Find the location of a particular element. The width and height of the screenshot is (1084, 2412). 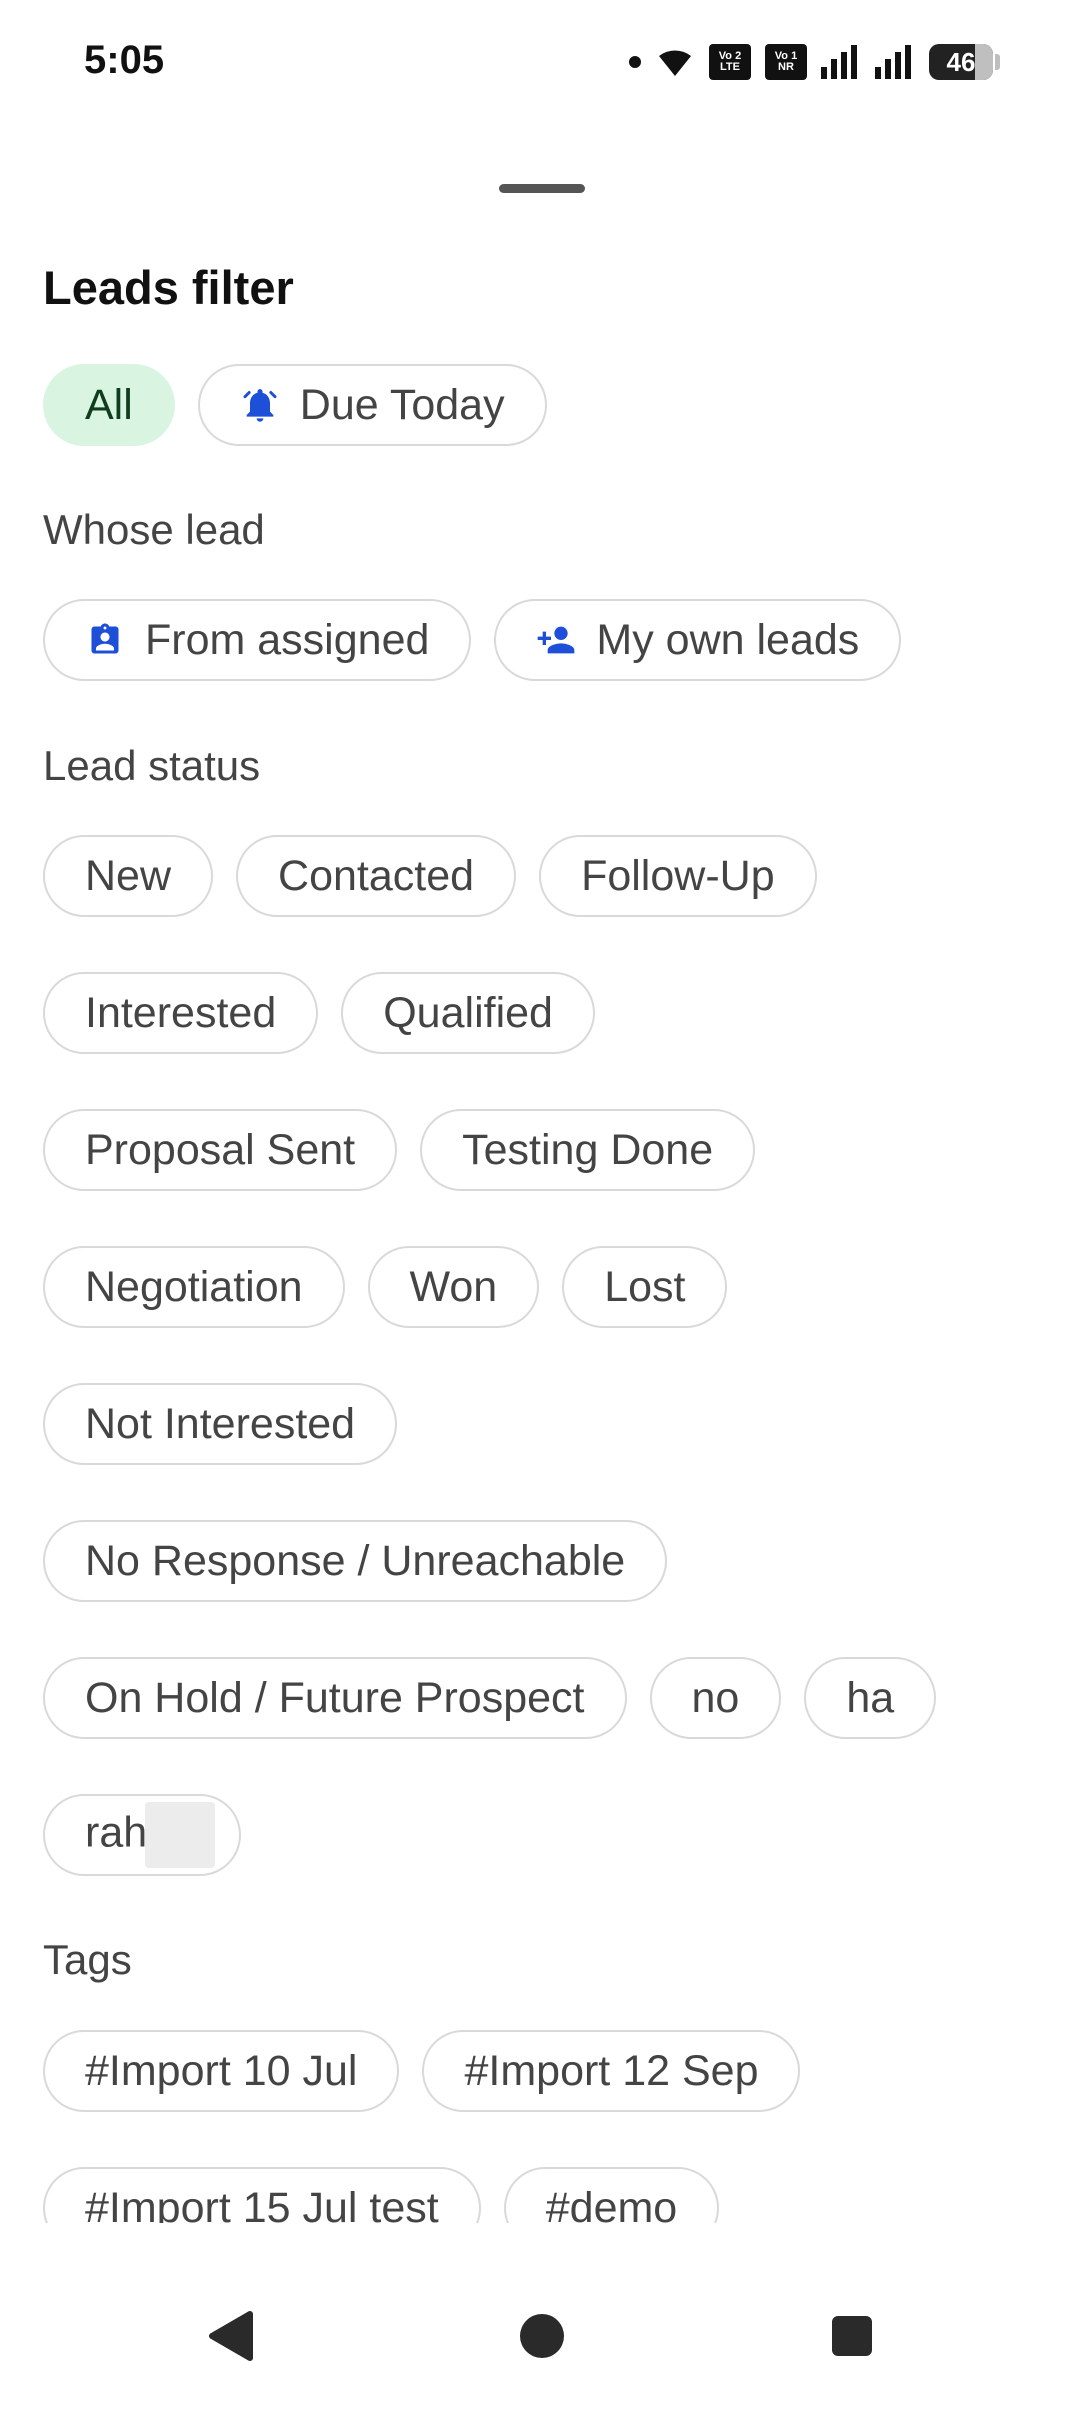

chip-label: Interested is located at coordinates (181, 1012).